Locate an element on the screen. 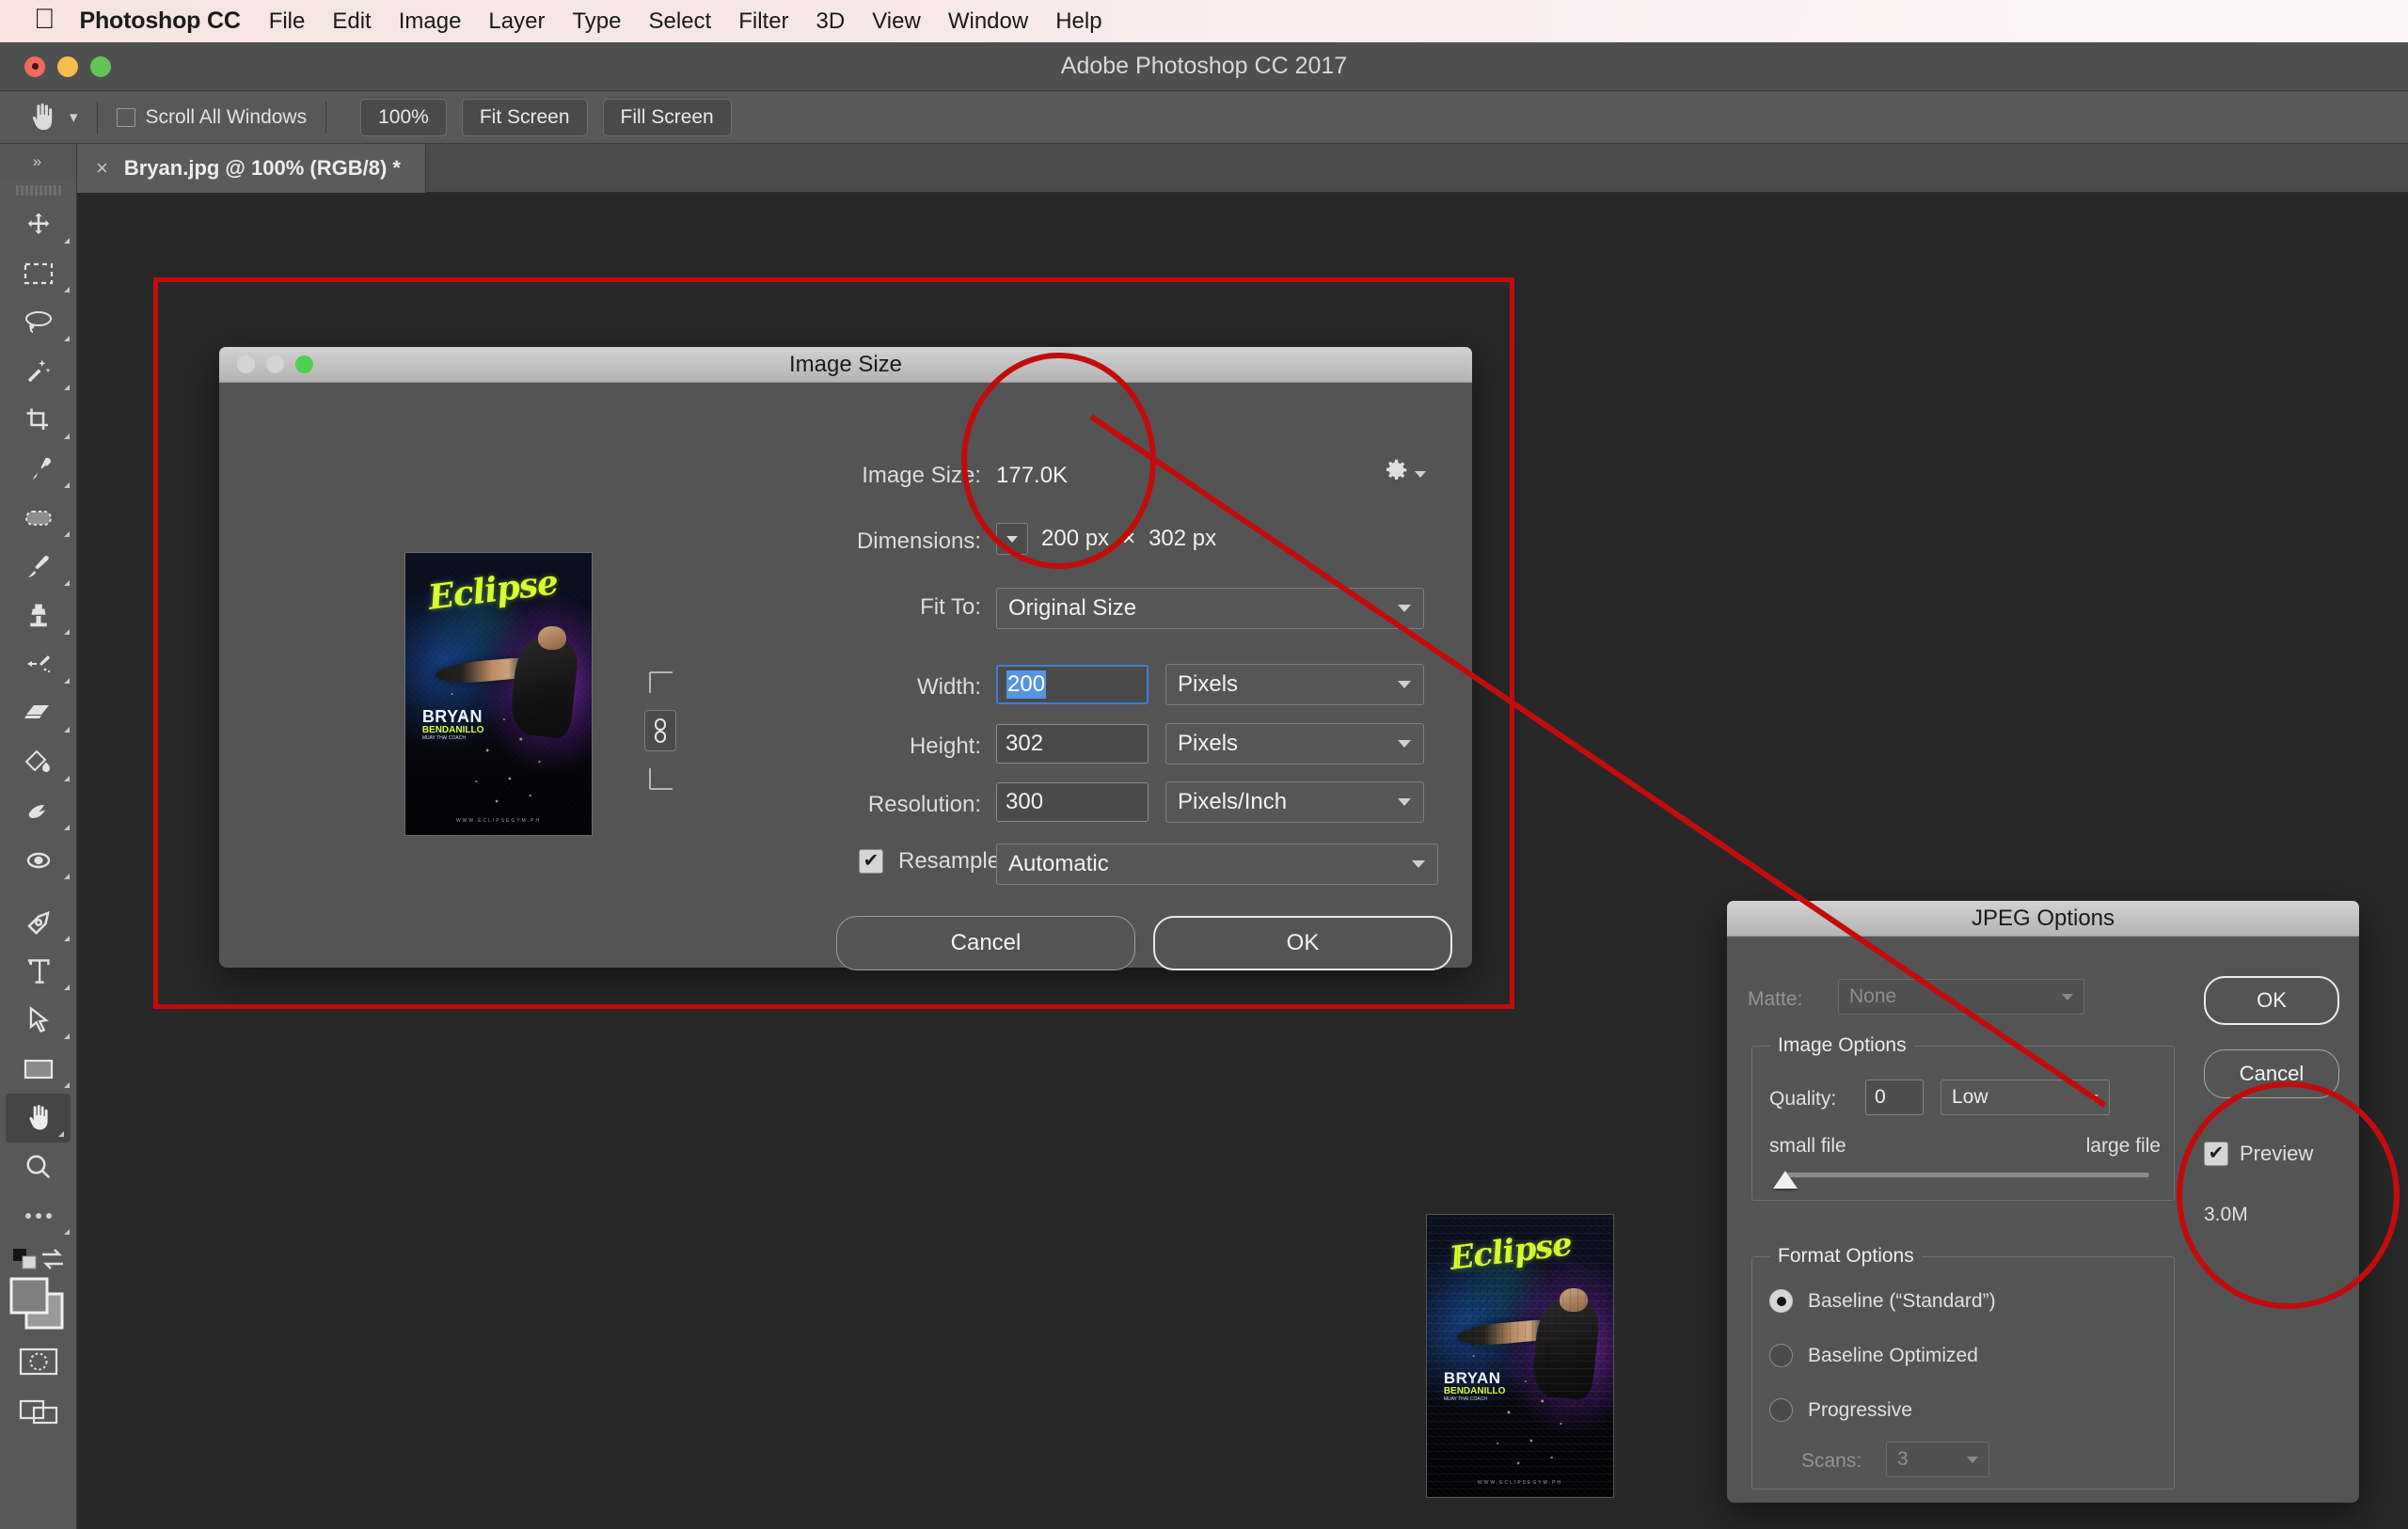 The image size is (2408, 1529). preview-checkbox is located at coordinates (2216, 1154).